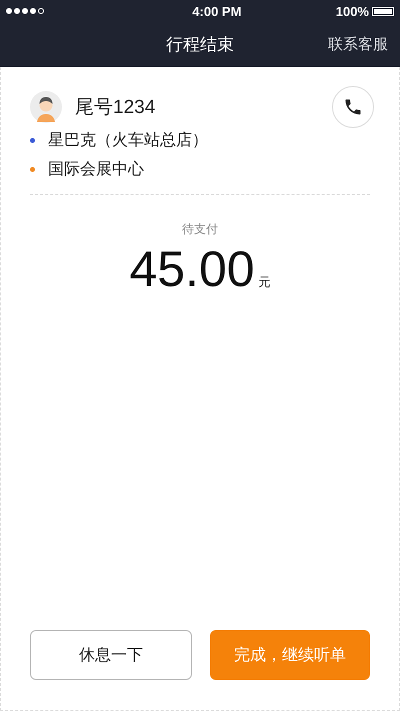  Describe the element at coordinates (111, 655) in the screenshot. I see `rest-button: 休息一下` at that location.